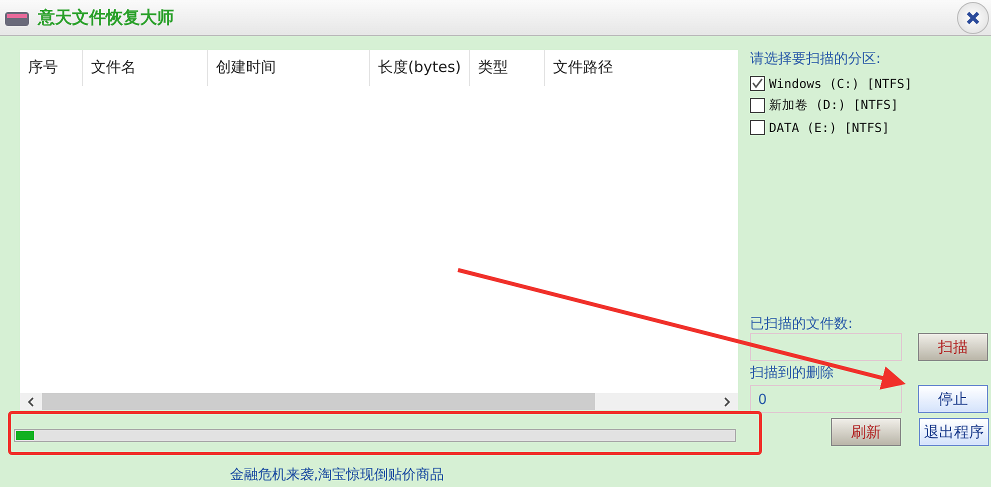 This screenshot has width=991, height=487. Describe the element at coordinates (51, 68) in the screenshot. I see `column-header: 序号` at that location.